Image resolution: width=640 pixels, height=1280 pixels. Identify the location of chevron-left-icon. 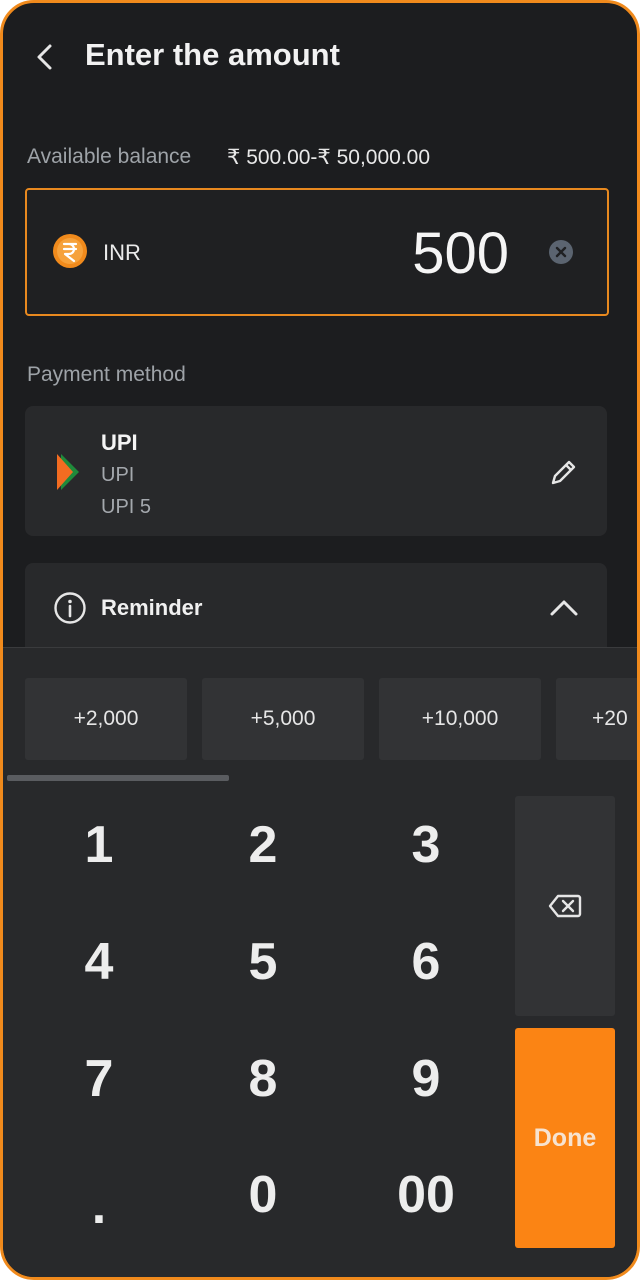
(44, 57).